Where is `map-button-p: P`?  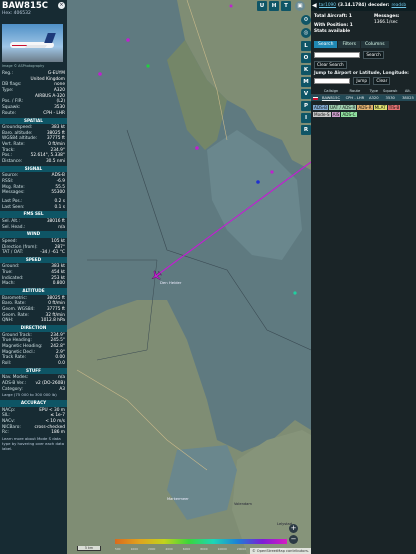
map-button-p: P is located at coordinates (306, 106).